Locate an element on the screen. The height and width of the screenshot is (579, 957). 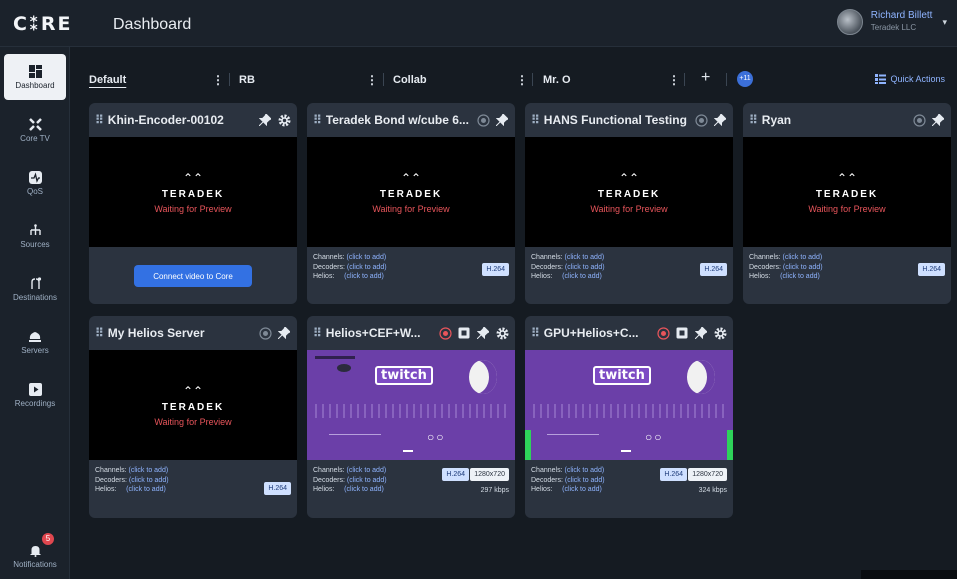
tab-mr-o: Mr. O is located at coordinates (557, 80).